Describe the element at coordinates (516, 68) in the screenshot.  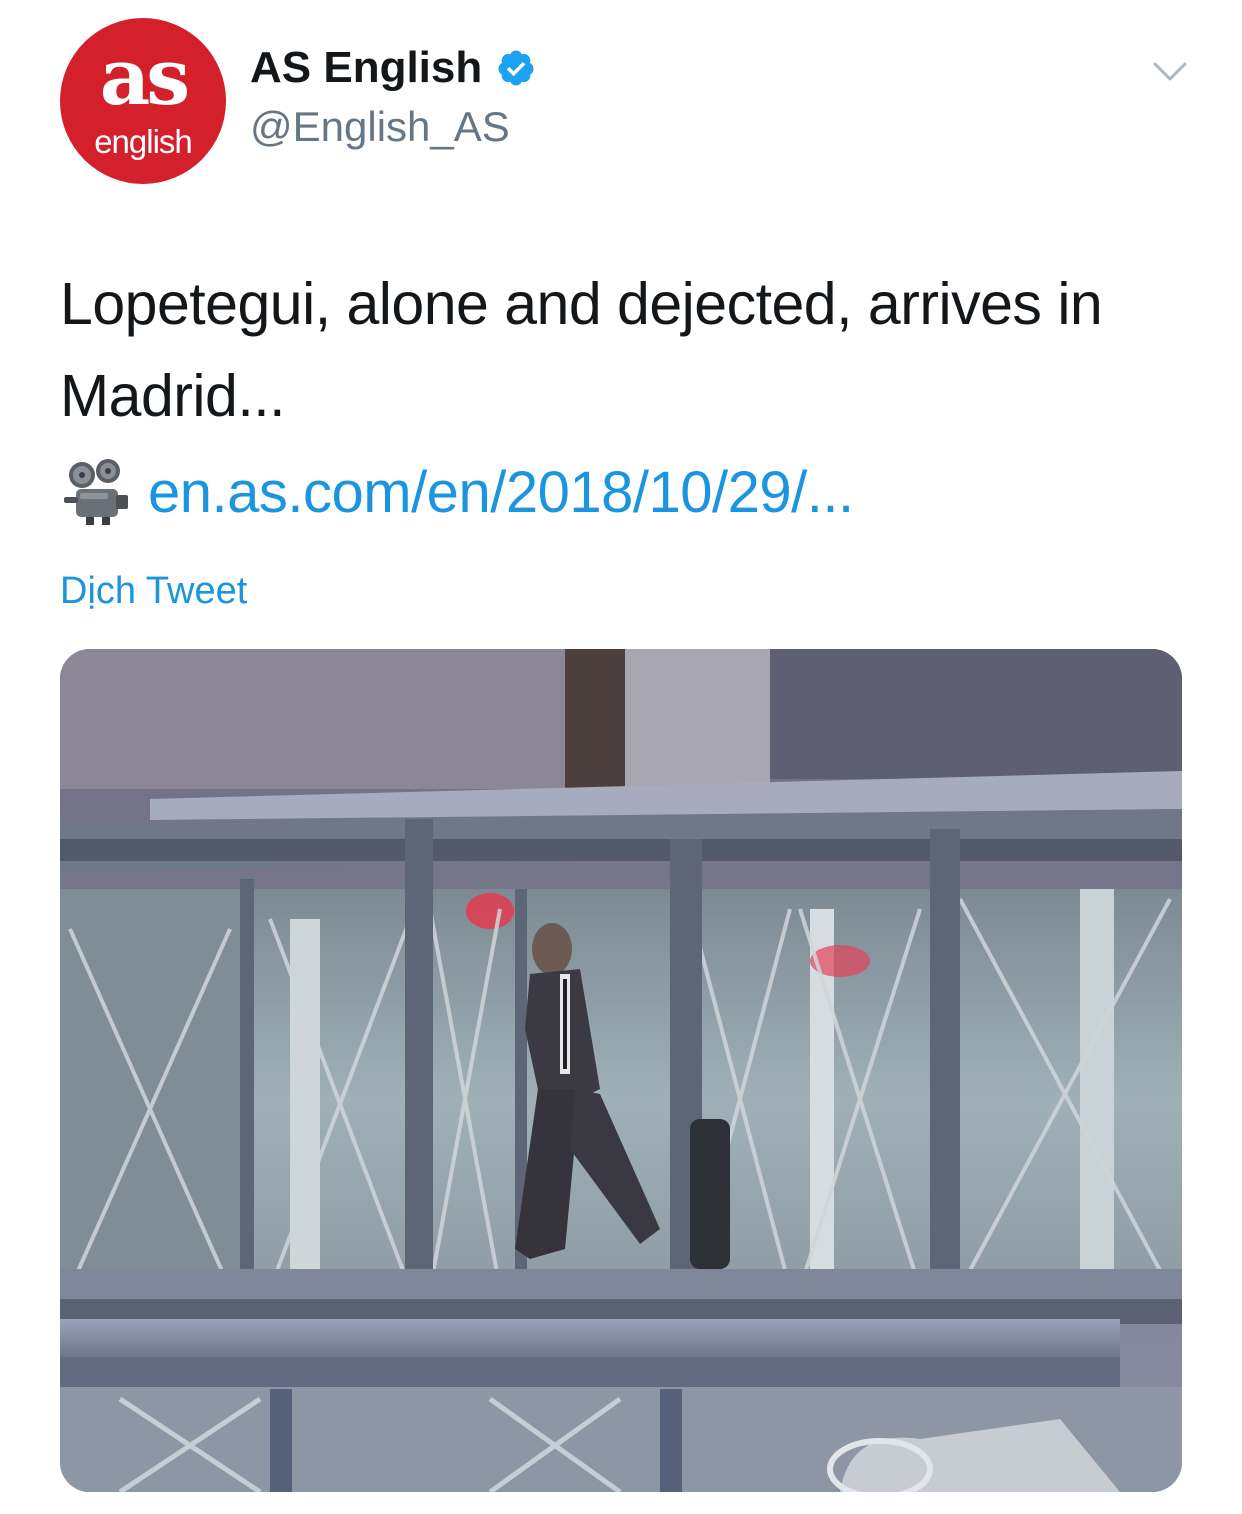
I see `verified-badge-icon` at that location.